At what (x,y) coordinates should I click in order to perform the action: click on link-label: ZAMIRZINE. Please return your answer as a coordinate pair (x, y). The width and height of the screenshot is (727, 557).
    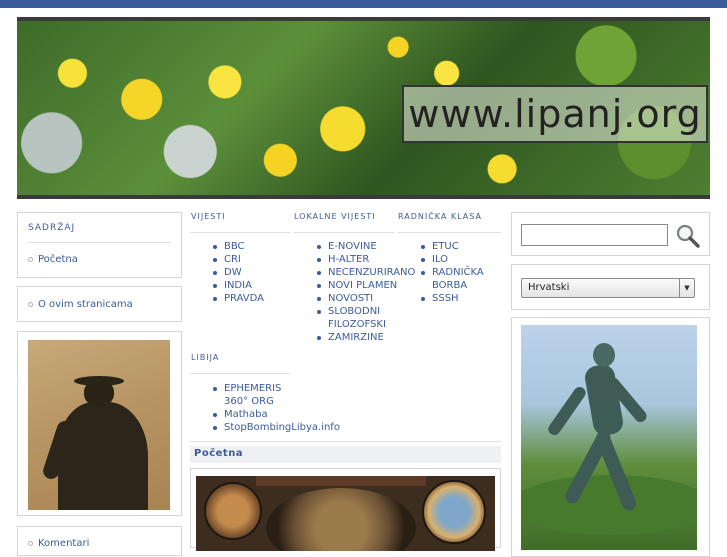
    Looking at the image, I should click on (356, 337).